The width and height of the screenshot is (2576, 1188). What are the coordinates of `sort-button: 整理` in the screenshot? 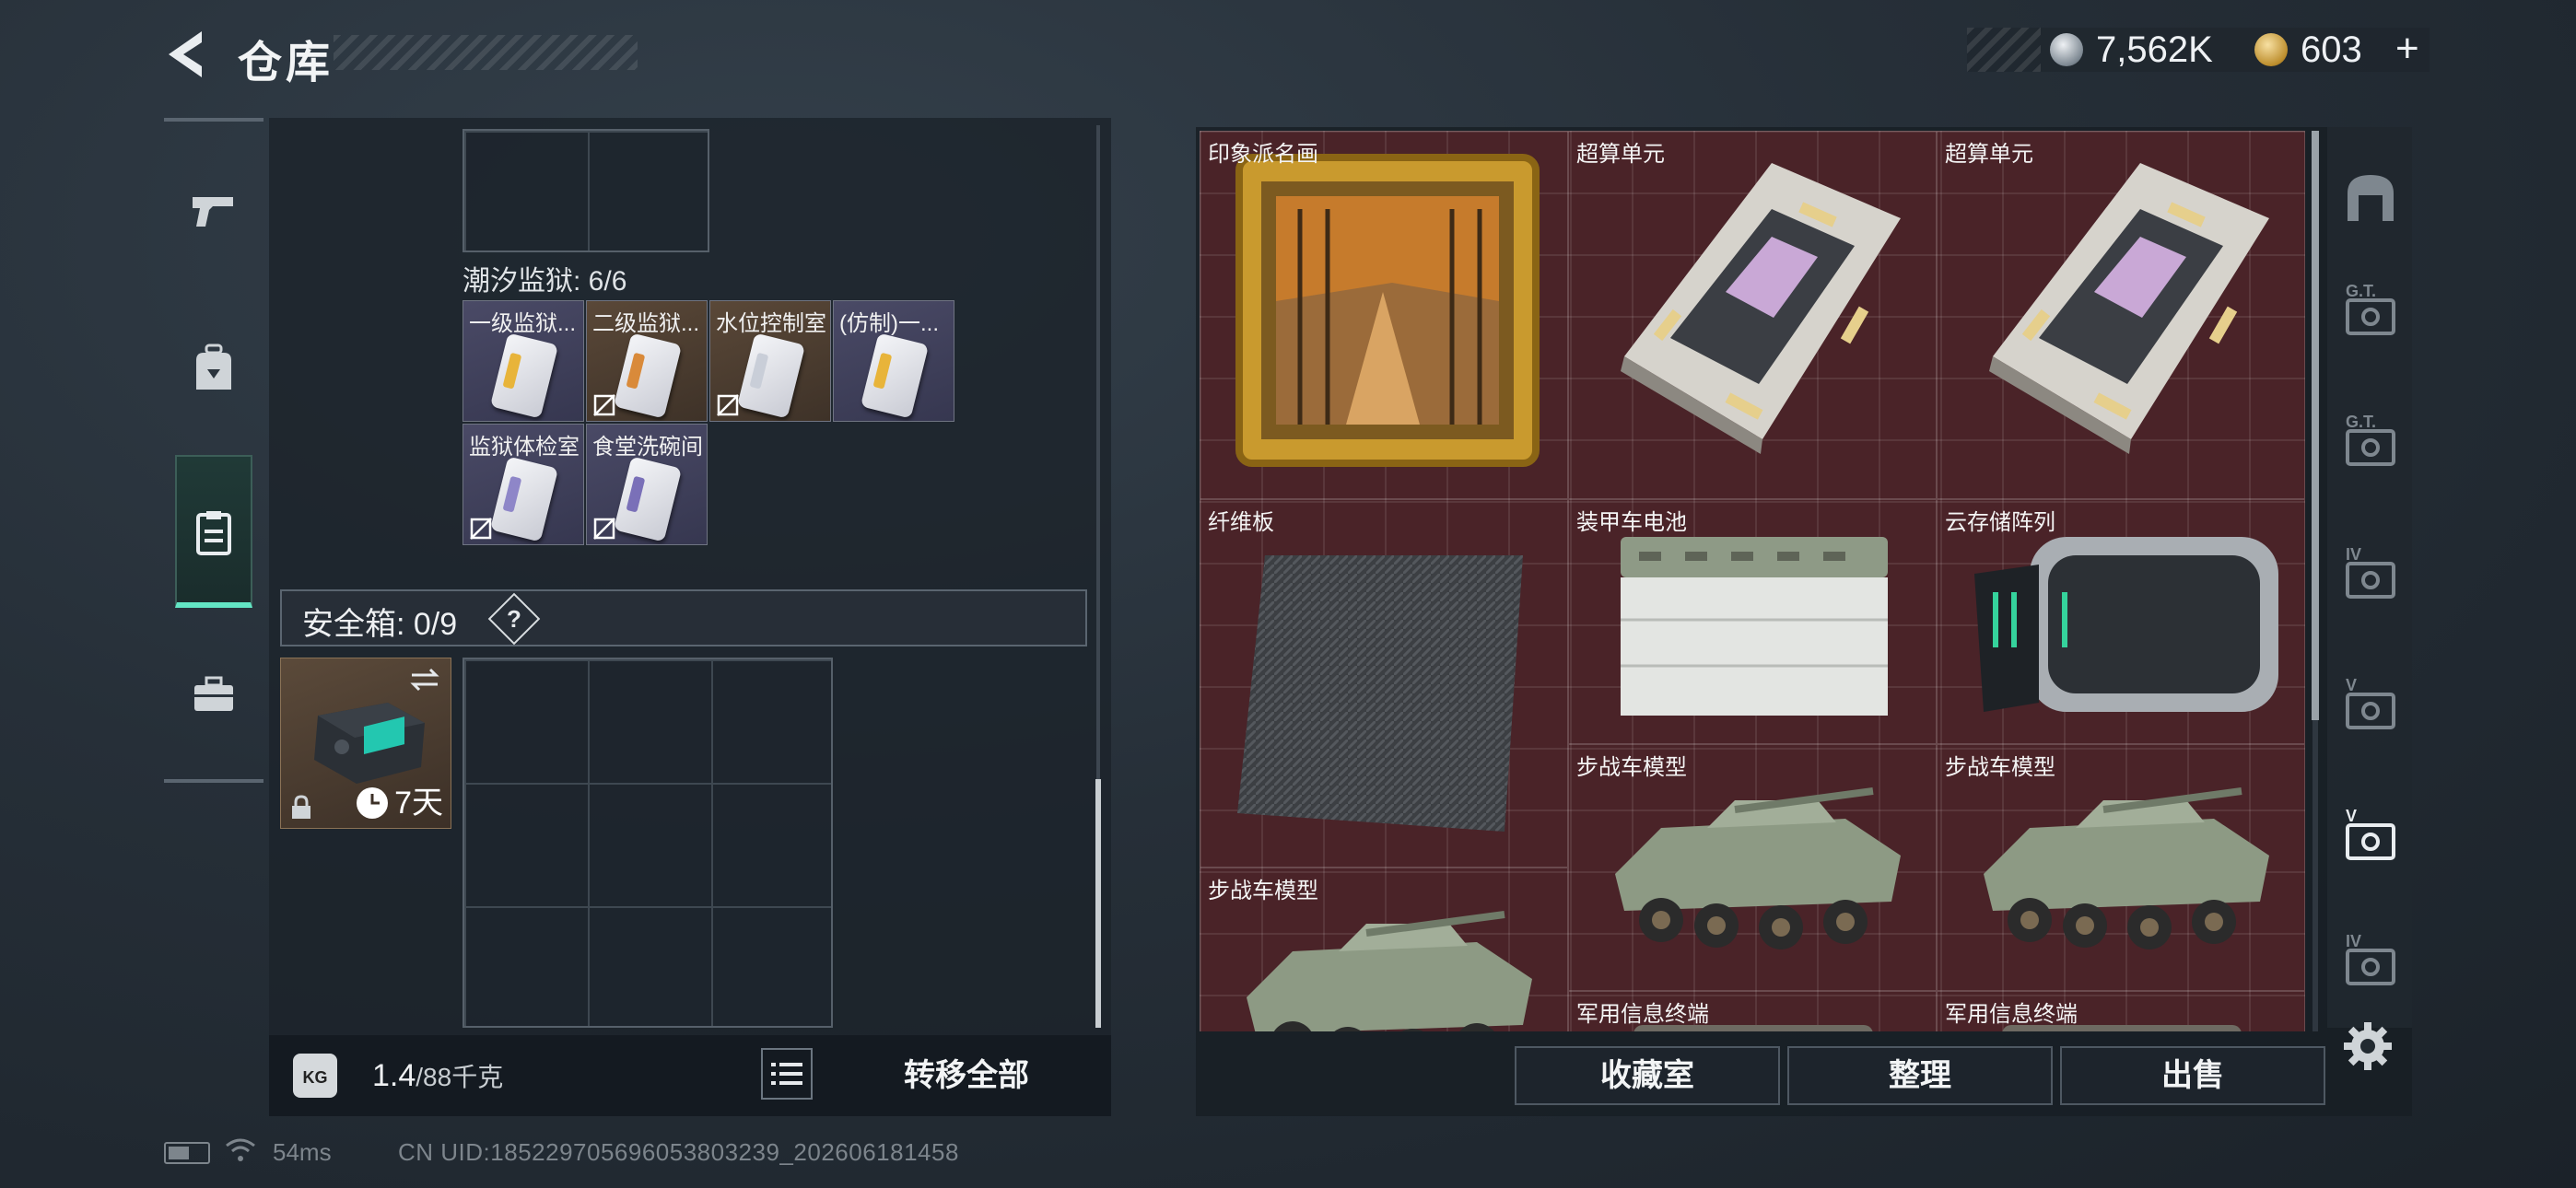 It's located at (1920, 1075).